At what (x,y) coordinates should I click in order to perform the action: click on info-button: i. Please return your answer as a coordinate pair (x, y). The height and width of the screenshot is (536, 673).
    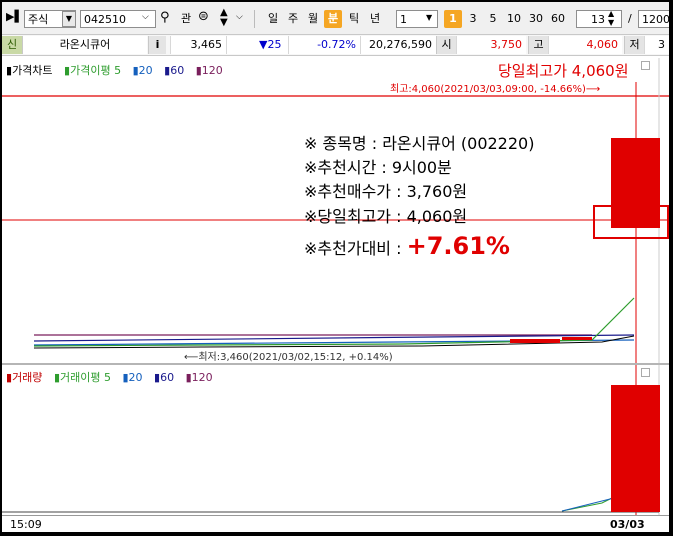
    Looking at the image, I should click on (157, 45).